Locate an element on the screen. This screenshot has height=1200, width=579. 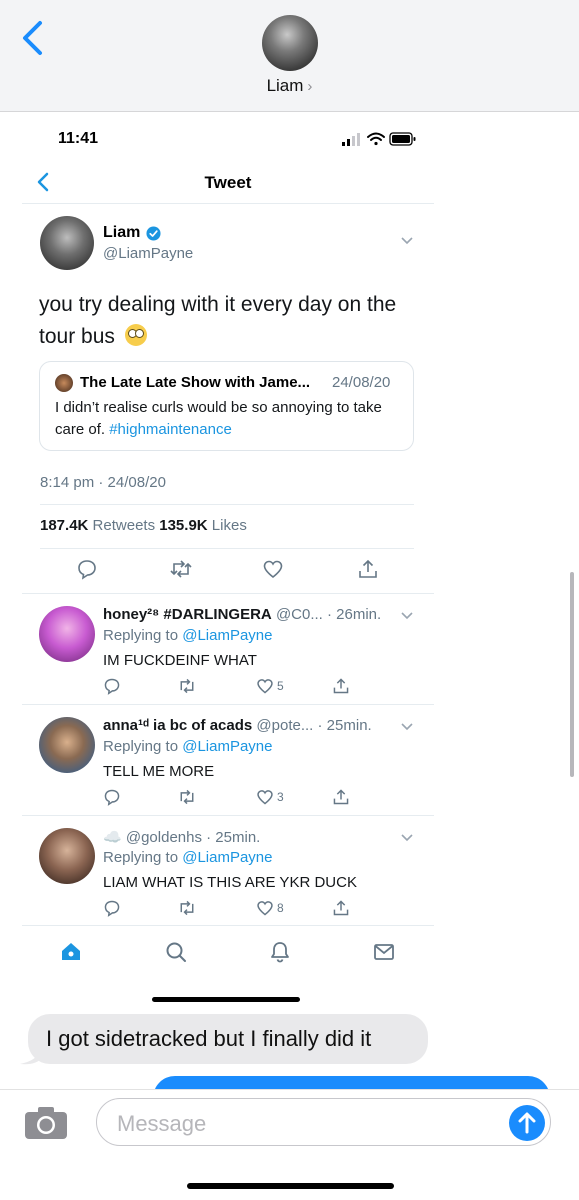
signal-icon is located at coordinates (351, 139).